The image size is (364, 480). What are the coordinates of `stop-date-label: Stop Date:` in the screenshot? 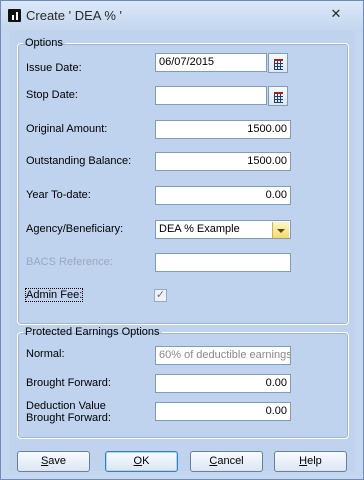 It's located at (52, 95).